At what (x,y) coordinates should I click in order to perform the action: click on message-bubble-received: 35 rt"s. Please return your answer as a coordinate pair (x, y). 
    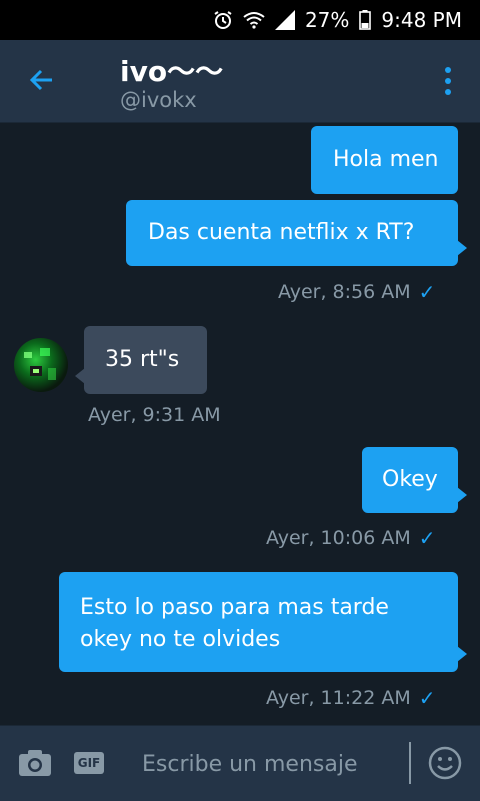
    Looking at the image, I should click on (141, 360).